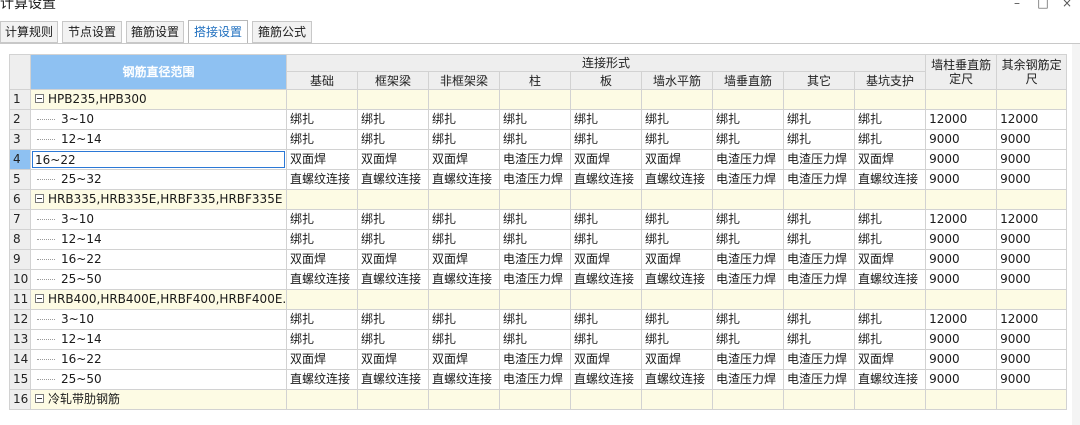  What do you see at coordinates (218, 32) in the screenshot?
I see `tab-lap-settings: 搭接设置` at bounding box center [218, 32].